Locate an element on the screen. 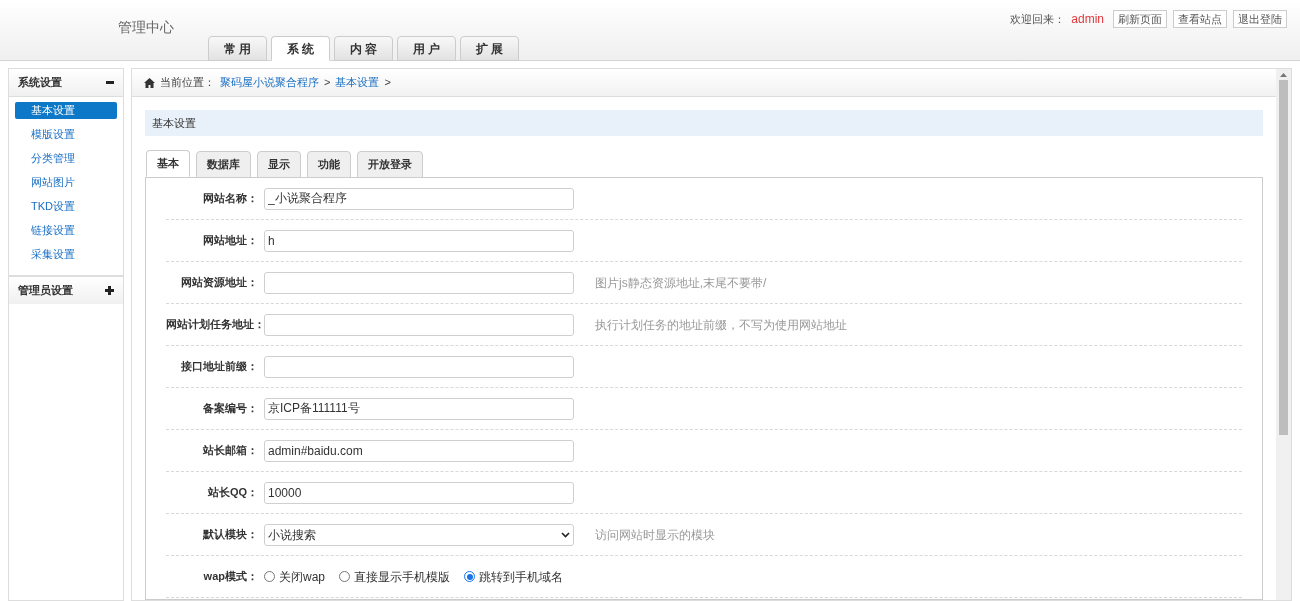  breadcrumb-link: 聚码屋小说聚合程序 is located at coordinates (269, 82).